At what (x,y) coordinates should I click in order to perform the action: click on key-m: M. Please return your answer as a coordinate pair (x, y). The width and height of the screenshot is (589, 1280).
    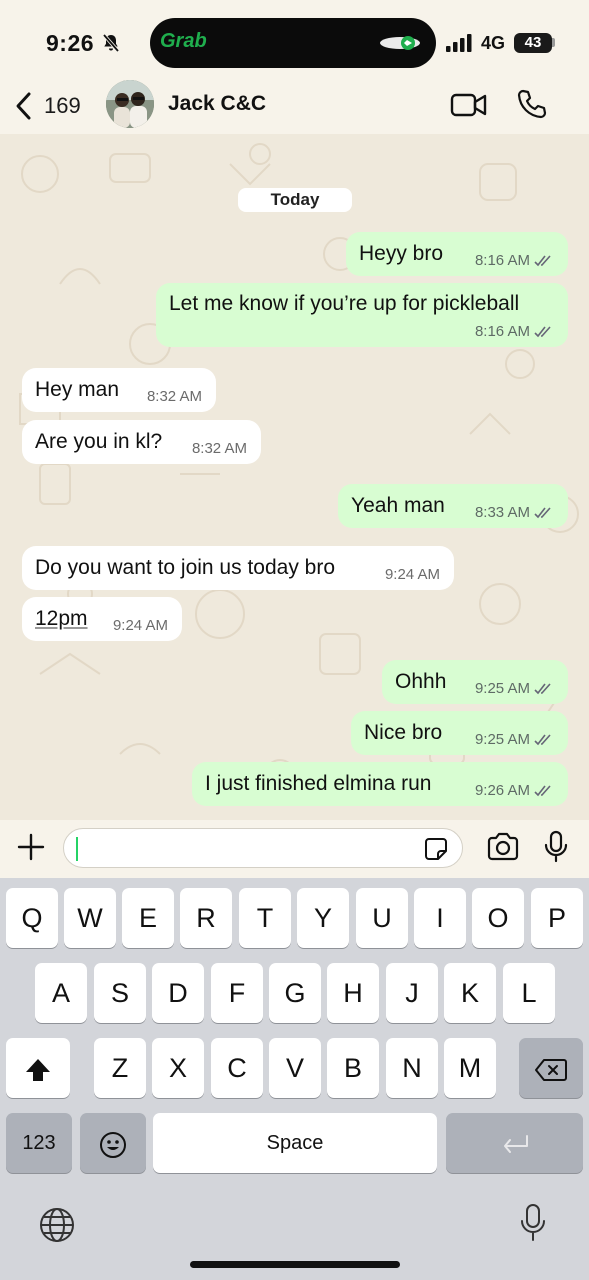
    Looking at the image, I should click on (470, 1068).